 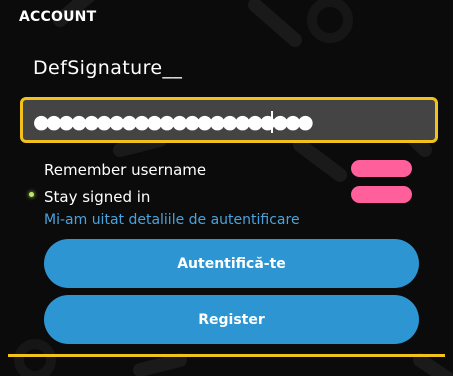 What do you see at coordinates (97, 197) in the screenshot?
I see `stay-signed-in-label: Stay signed in` at bounding box center [97, 197].